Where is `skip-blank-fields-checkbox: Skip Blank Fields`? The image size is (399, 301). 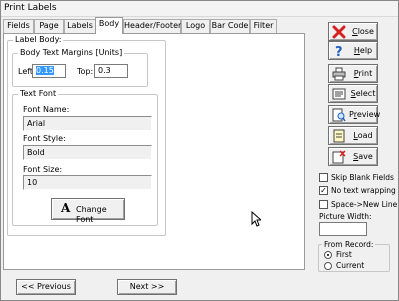 skip-blank-fields-checkbox: Skip Blank Fields is located at coordinates (358, 177).